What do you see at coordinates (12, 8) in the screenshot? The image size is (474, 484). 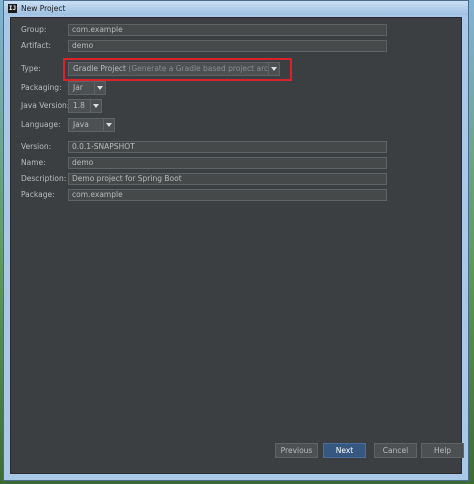 I see `intellij-logo-icon: IJ` at bounding box center [12, 8].